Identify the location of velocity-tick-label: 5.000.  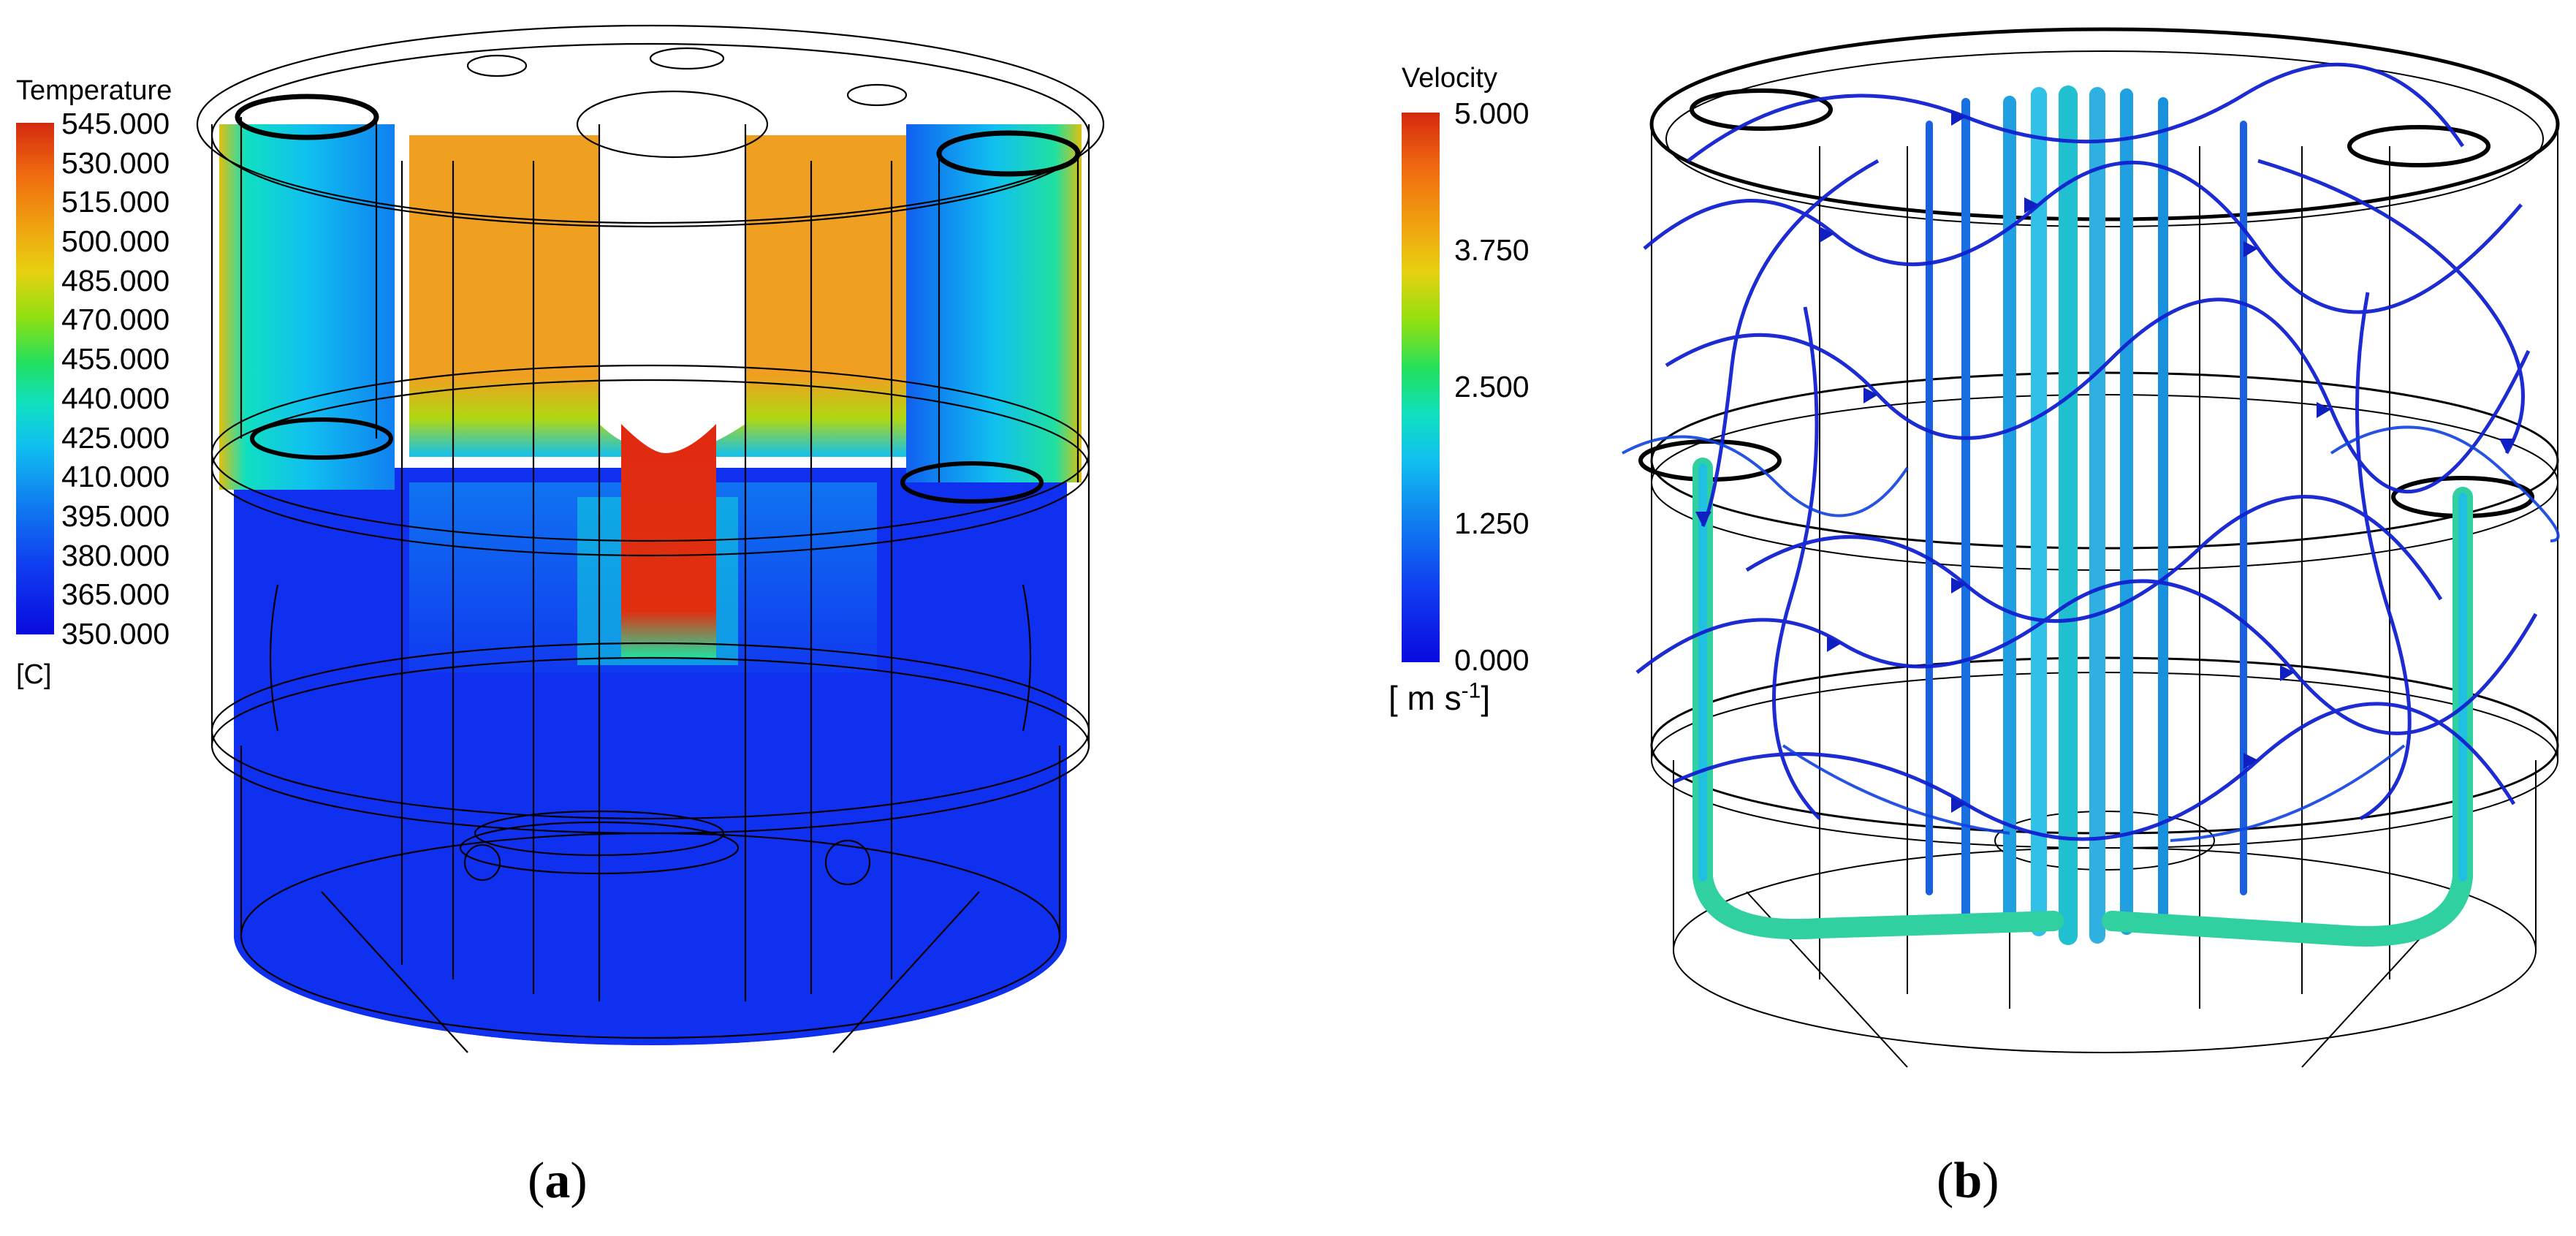
(1492, 113).